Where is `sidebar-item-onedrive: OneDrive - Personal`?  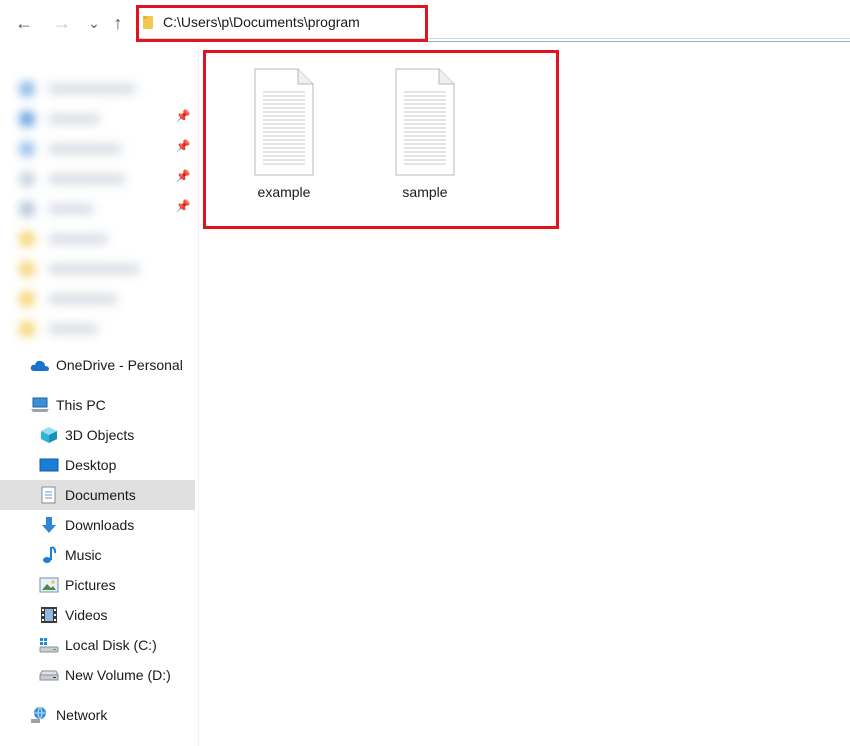
sidebar-item-onedrive: OneDrive - Personal is located at coordinates (97, 365).